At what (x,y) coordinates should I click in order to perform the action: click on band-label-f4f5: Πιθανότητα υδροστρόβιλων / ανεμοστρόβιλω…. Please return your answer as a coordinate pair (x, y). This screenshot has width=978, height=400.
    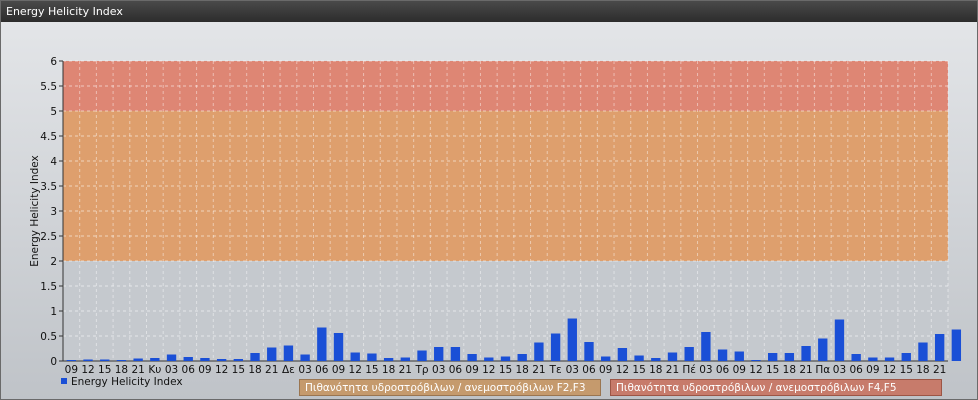
    Looking at the image, I should click on (776, 387).